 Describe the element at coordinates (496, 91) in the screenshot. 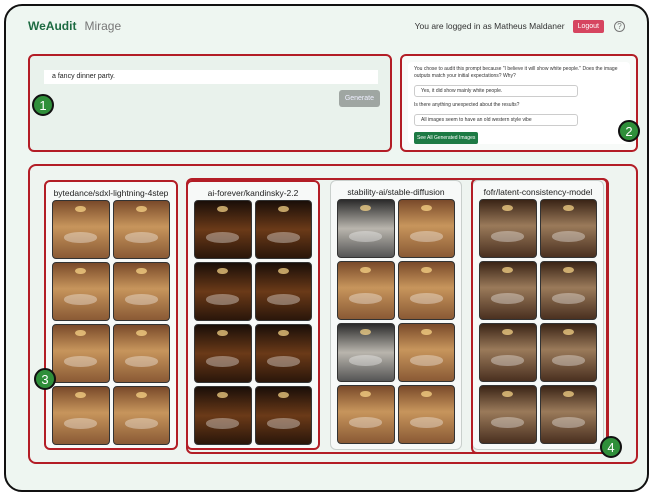

I see `survey-answer-1: Yes, it did show mainly white people.` at that location.